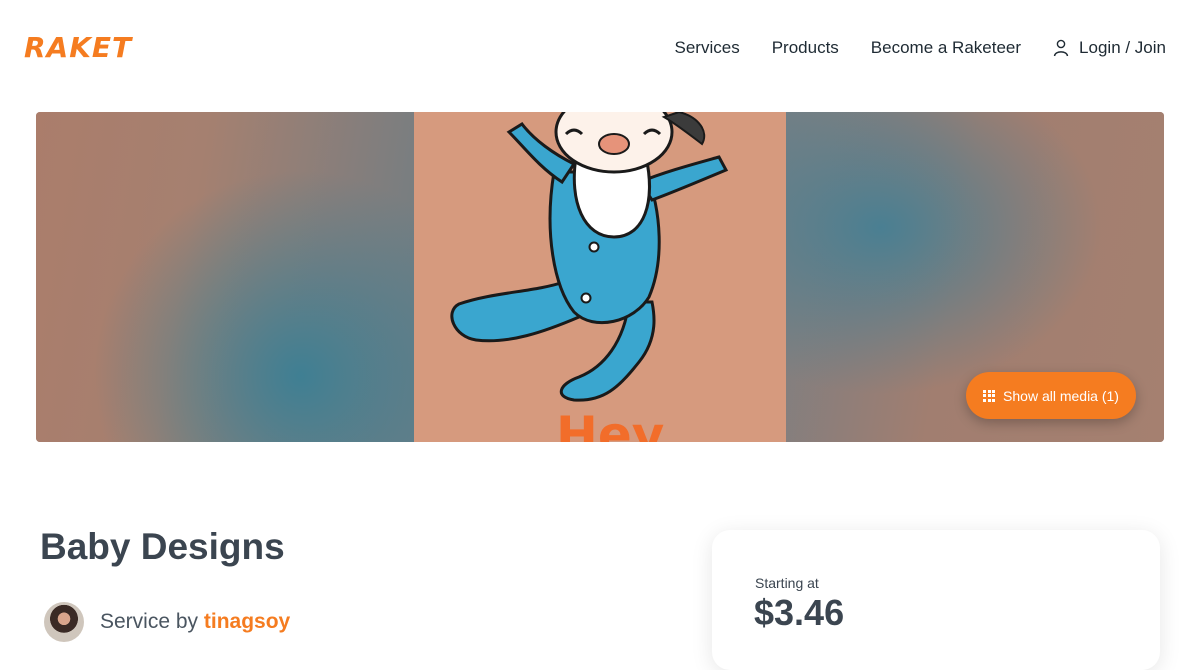 The image size is (1200, 670). I want to click on user-icon, so click(1061, 48).